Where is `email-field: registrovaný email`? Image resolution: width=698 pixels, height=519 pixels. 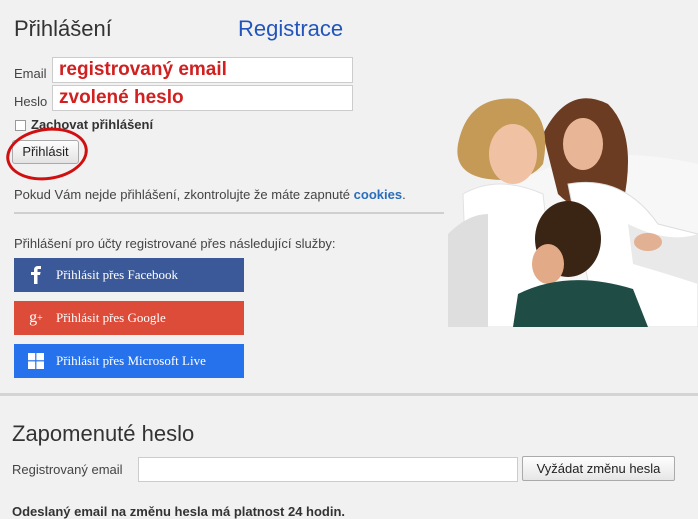
email-field: registrovaný email is located at coordinates (202, 70).